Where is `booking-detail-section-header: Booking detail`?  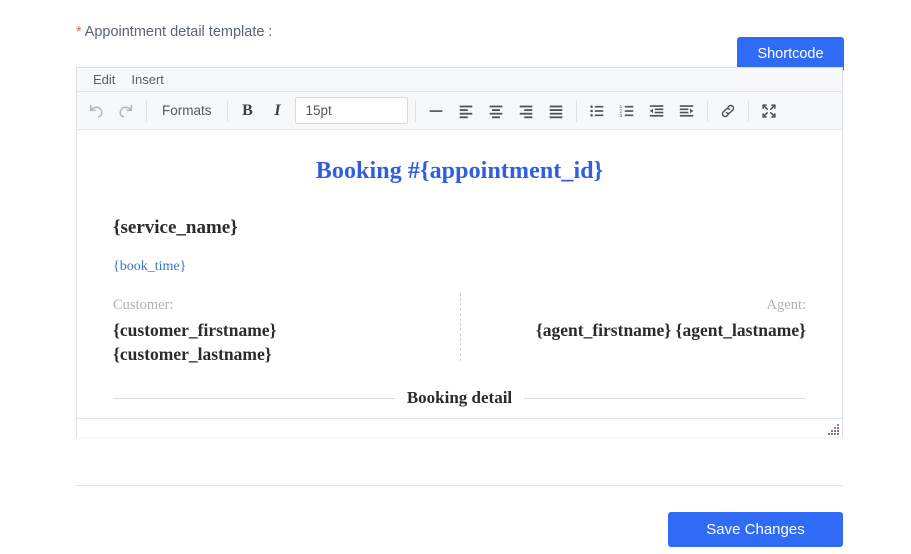
booking-detail-section-header: Booking detail is located at coordinates (459, 398).